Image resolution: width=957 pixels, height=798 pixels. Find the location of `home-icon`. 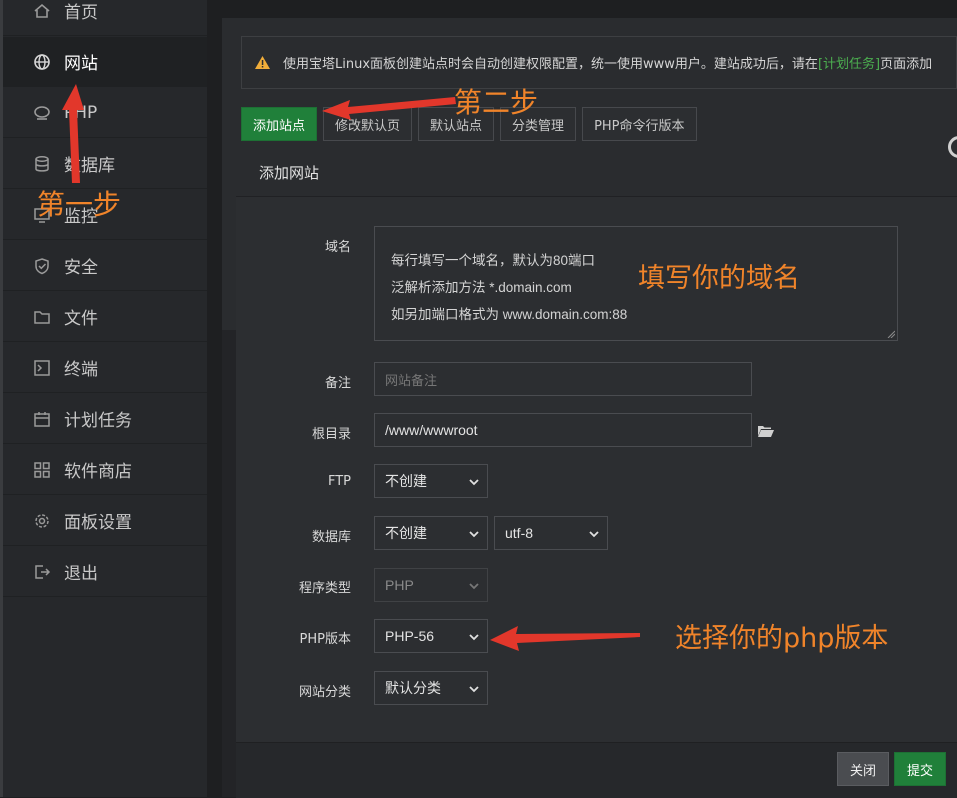

home-icon is located at coordinates (42, 11).